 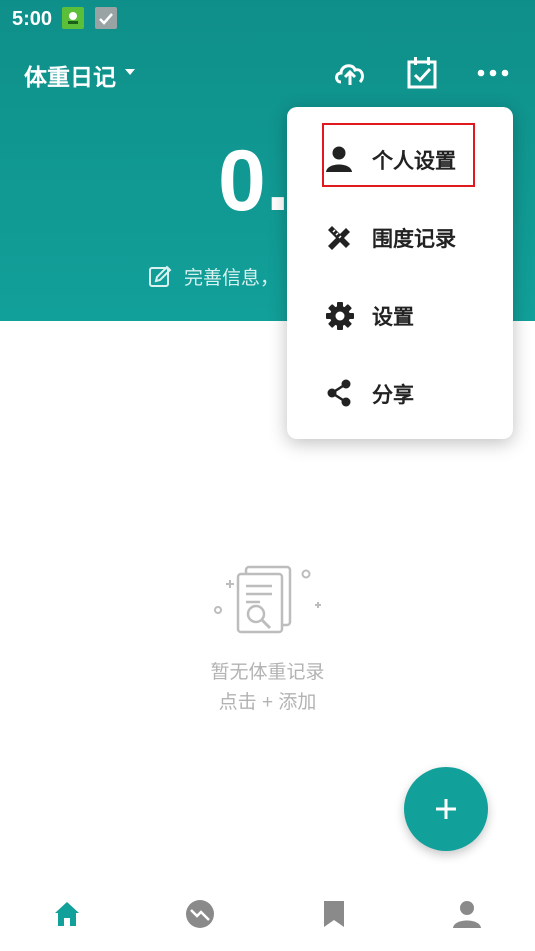 I want to click on nav-bookmark, so click(x=333, y=915).